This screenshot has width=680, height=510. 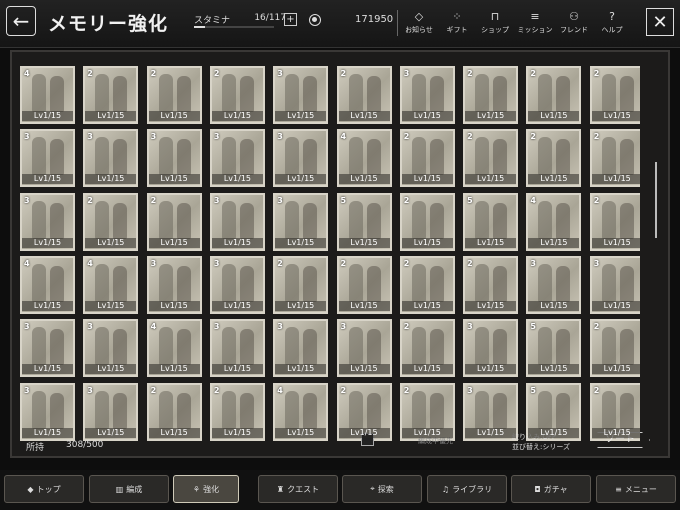 What do you see at coordinates (374, 19) in the screenshot?
I see `coin-count: 171950` at bounding box center [374, 19].